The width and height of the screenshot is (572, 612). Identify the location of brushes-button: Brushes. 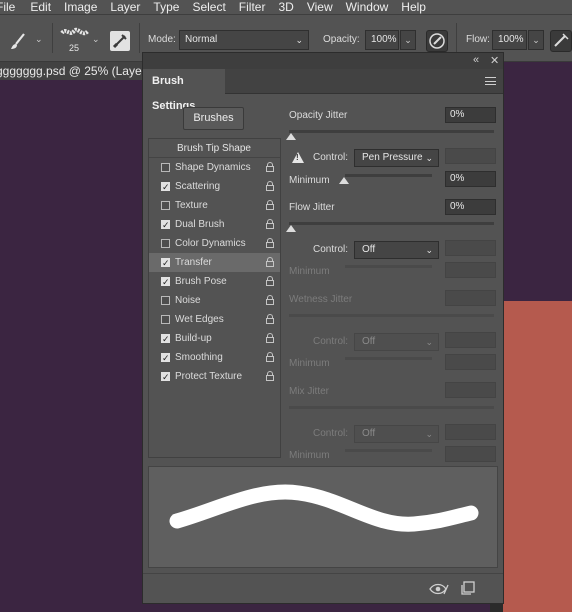
(213, 118).